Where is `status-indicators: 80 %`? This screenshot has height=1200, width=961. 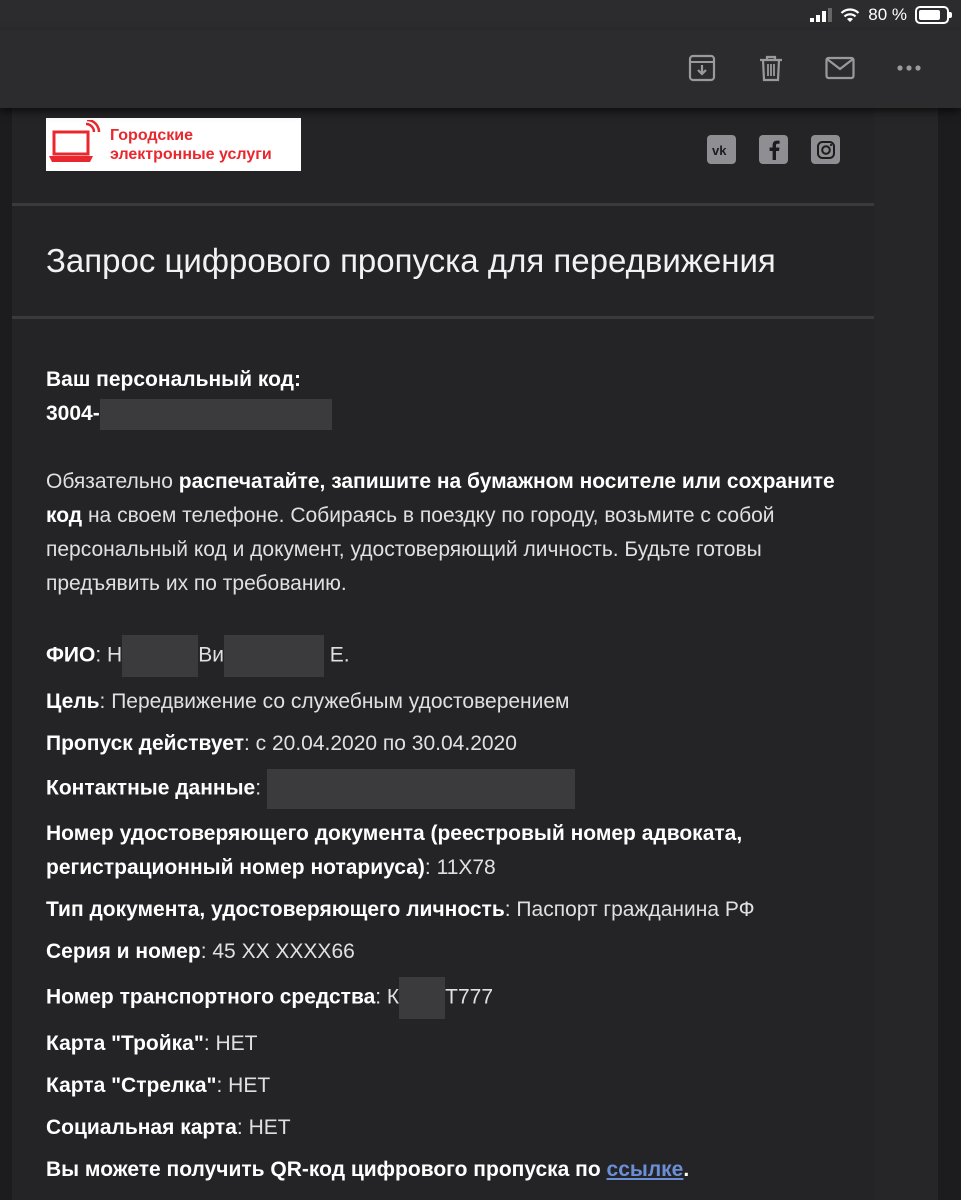
status-indicators: 80 % is located at coordinates (881, 15).